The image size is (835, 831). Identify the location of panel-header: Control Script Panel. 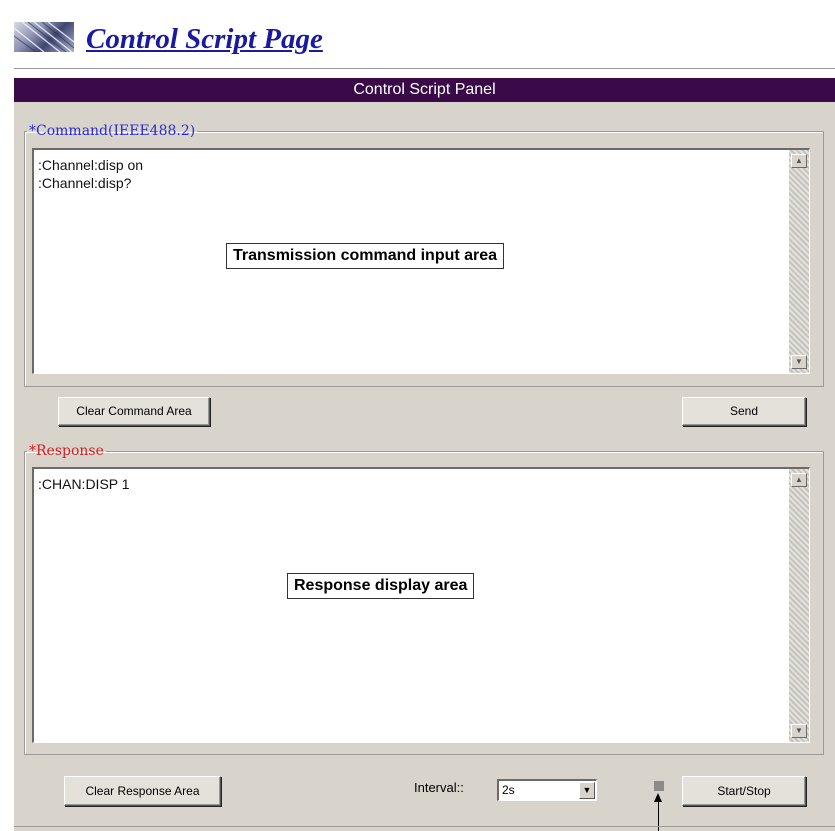
(424, 90).